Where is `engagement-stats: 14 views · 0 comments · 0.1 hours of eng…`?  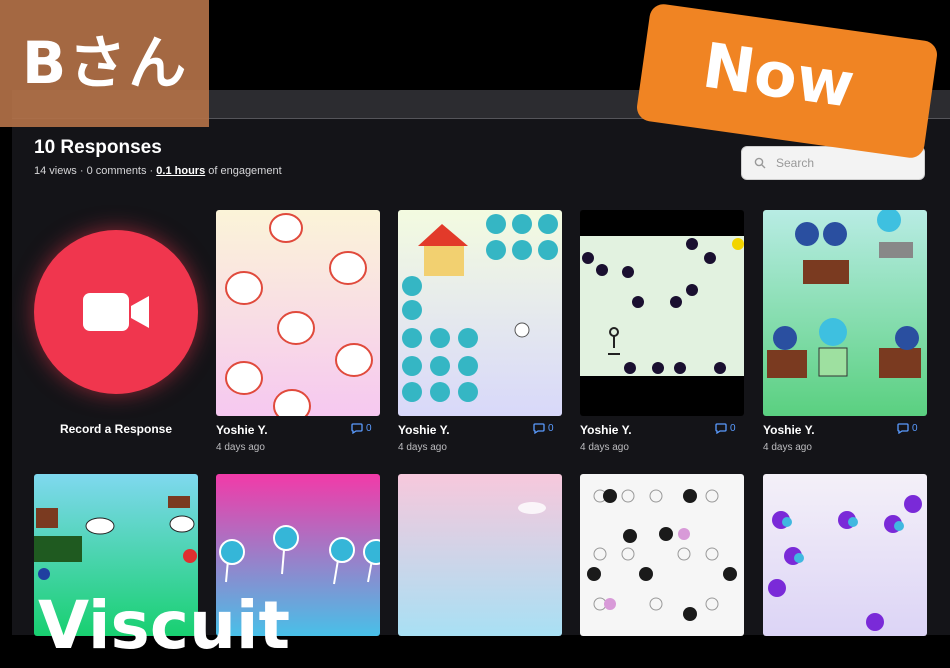
engagement-stats: 14 views · 0 comments · 0.1 hours of eng… is located at coordinates (158, 171).